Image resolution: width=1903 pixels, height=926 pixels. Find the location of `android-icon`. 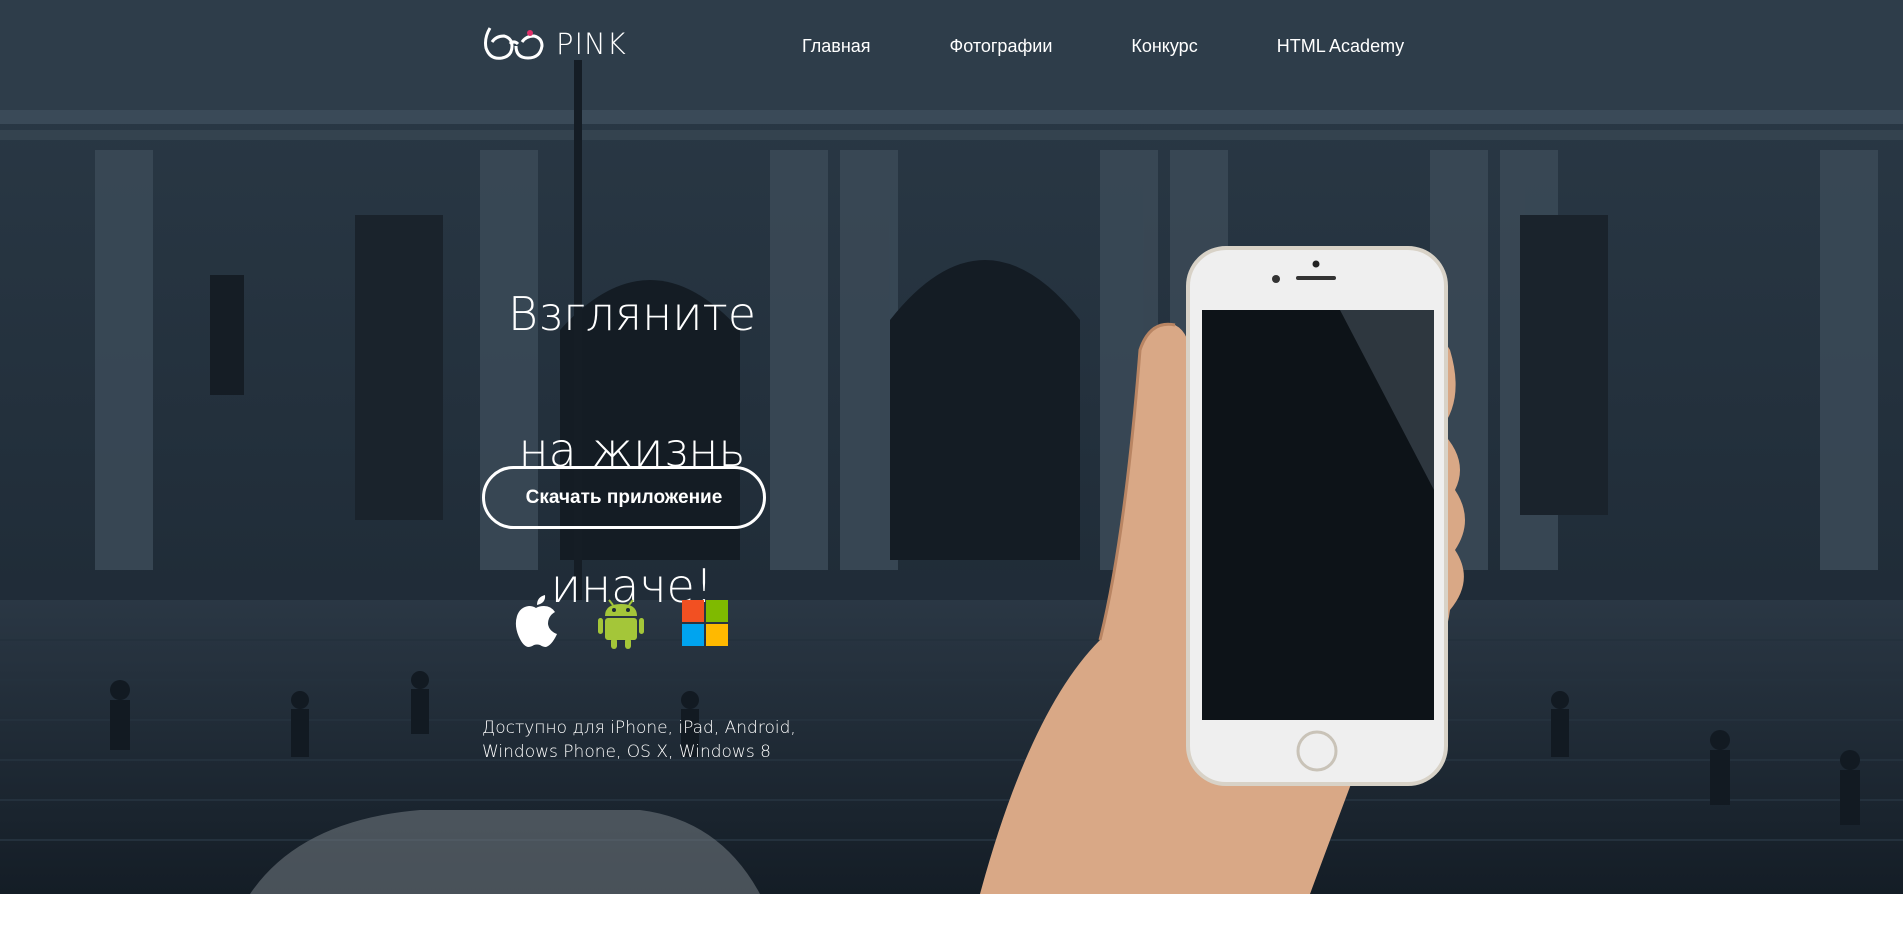

android-icon is located at coordinates (621, 623).